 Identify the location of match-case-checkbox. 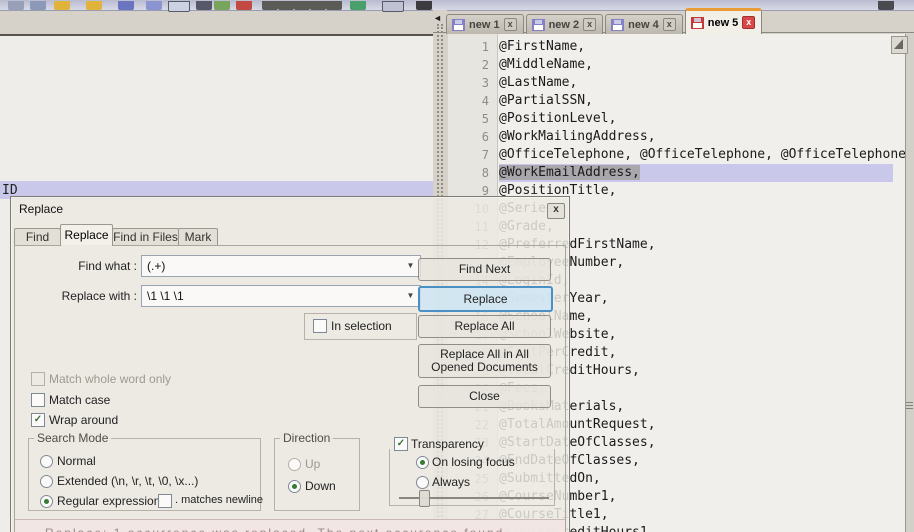
(38, 400).